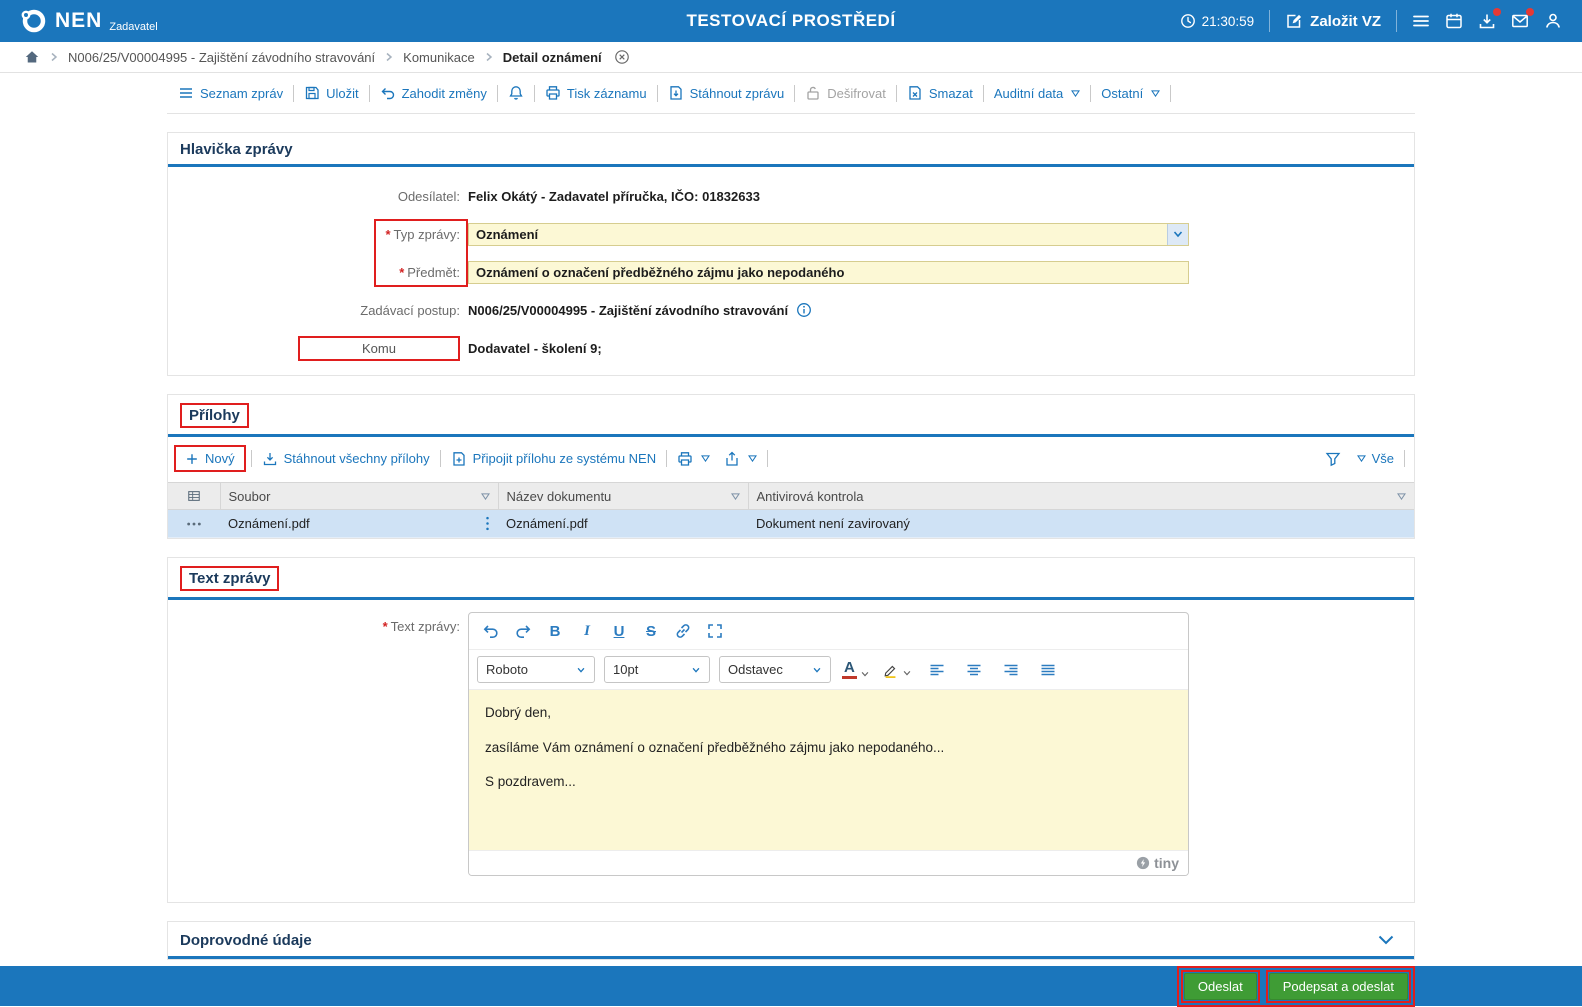  What do you see at coordinates (402, 272) in the screenshot?
I see `required-asterisk: *` at bounding box center [402, 272].